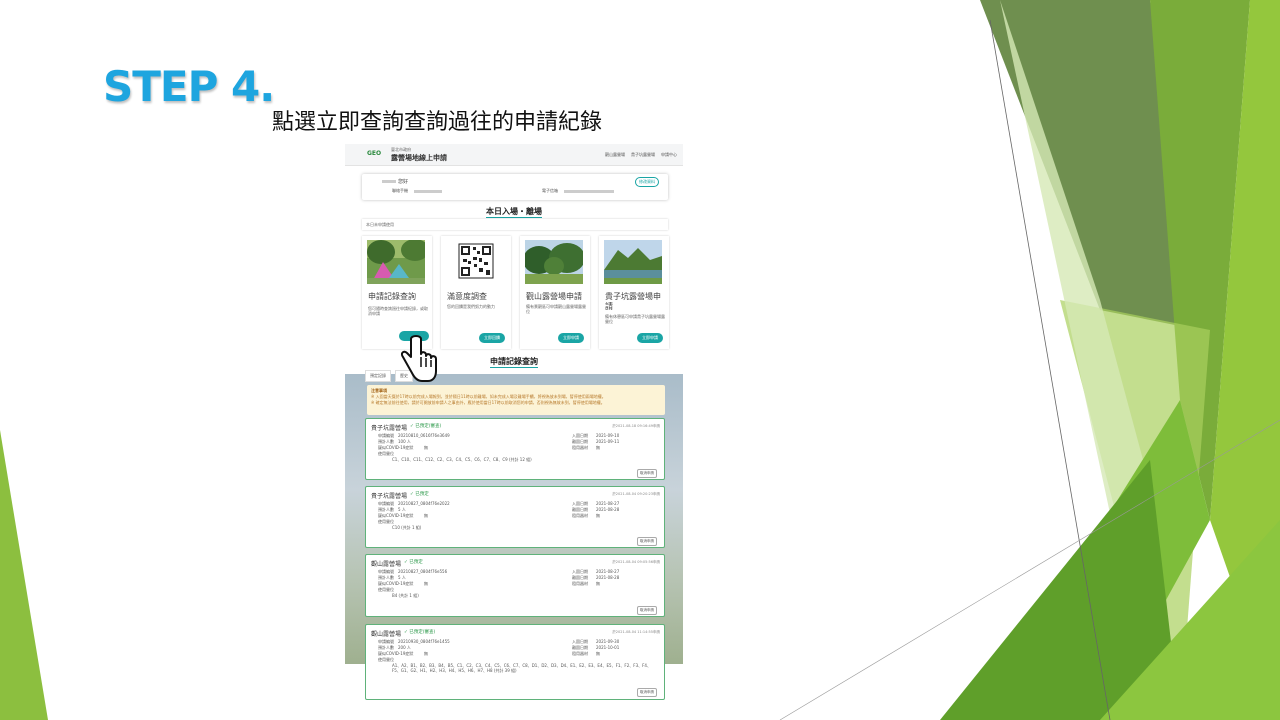  I want to click on tab-reserved: 預定記錄, so click(378, 376).